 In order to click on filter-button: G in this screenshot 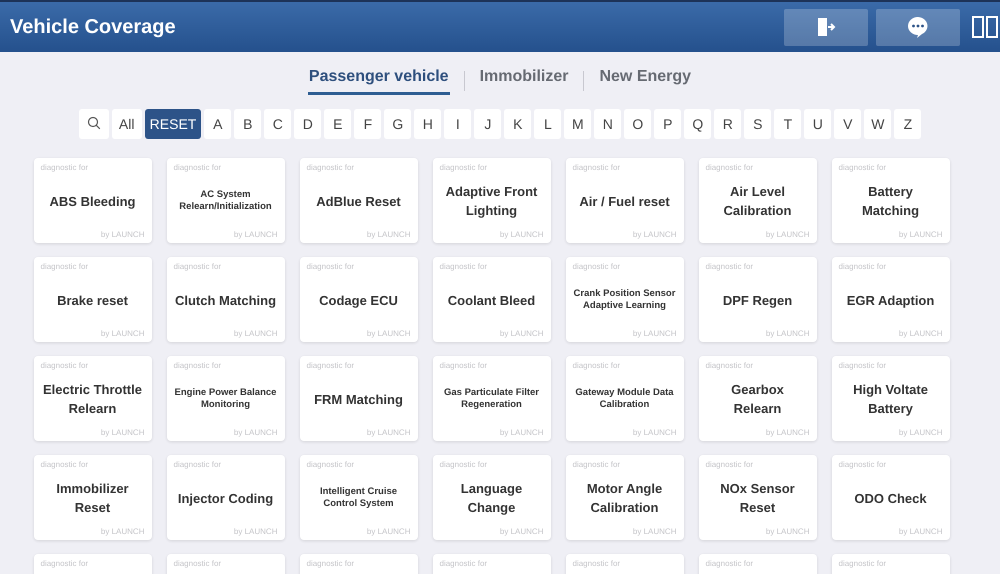, I will do `click(398, 124)`.